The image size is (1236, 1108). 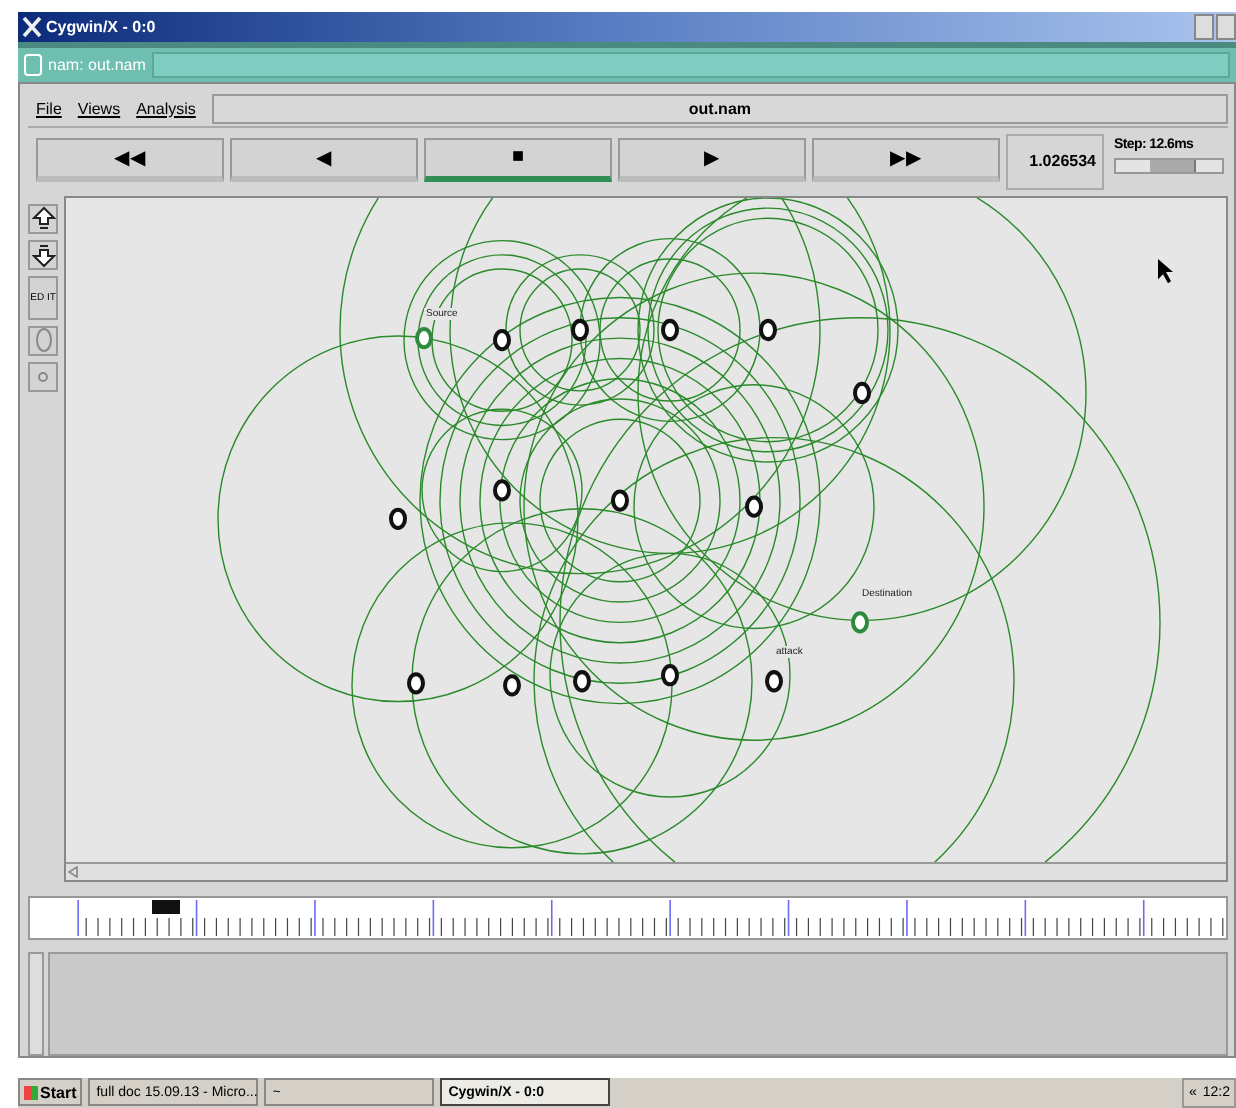 I want to click on zoom-out-button, so click(x=43, y=254).